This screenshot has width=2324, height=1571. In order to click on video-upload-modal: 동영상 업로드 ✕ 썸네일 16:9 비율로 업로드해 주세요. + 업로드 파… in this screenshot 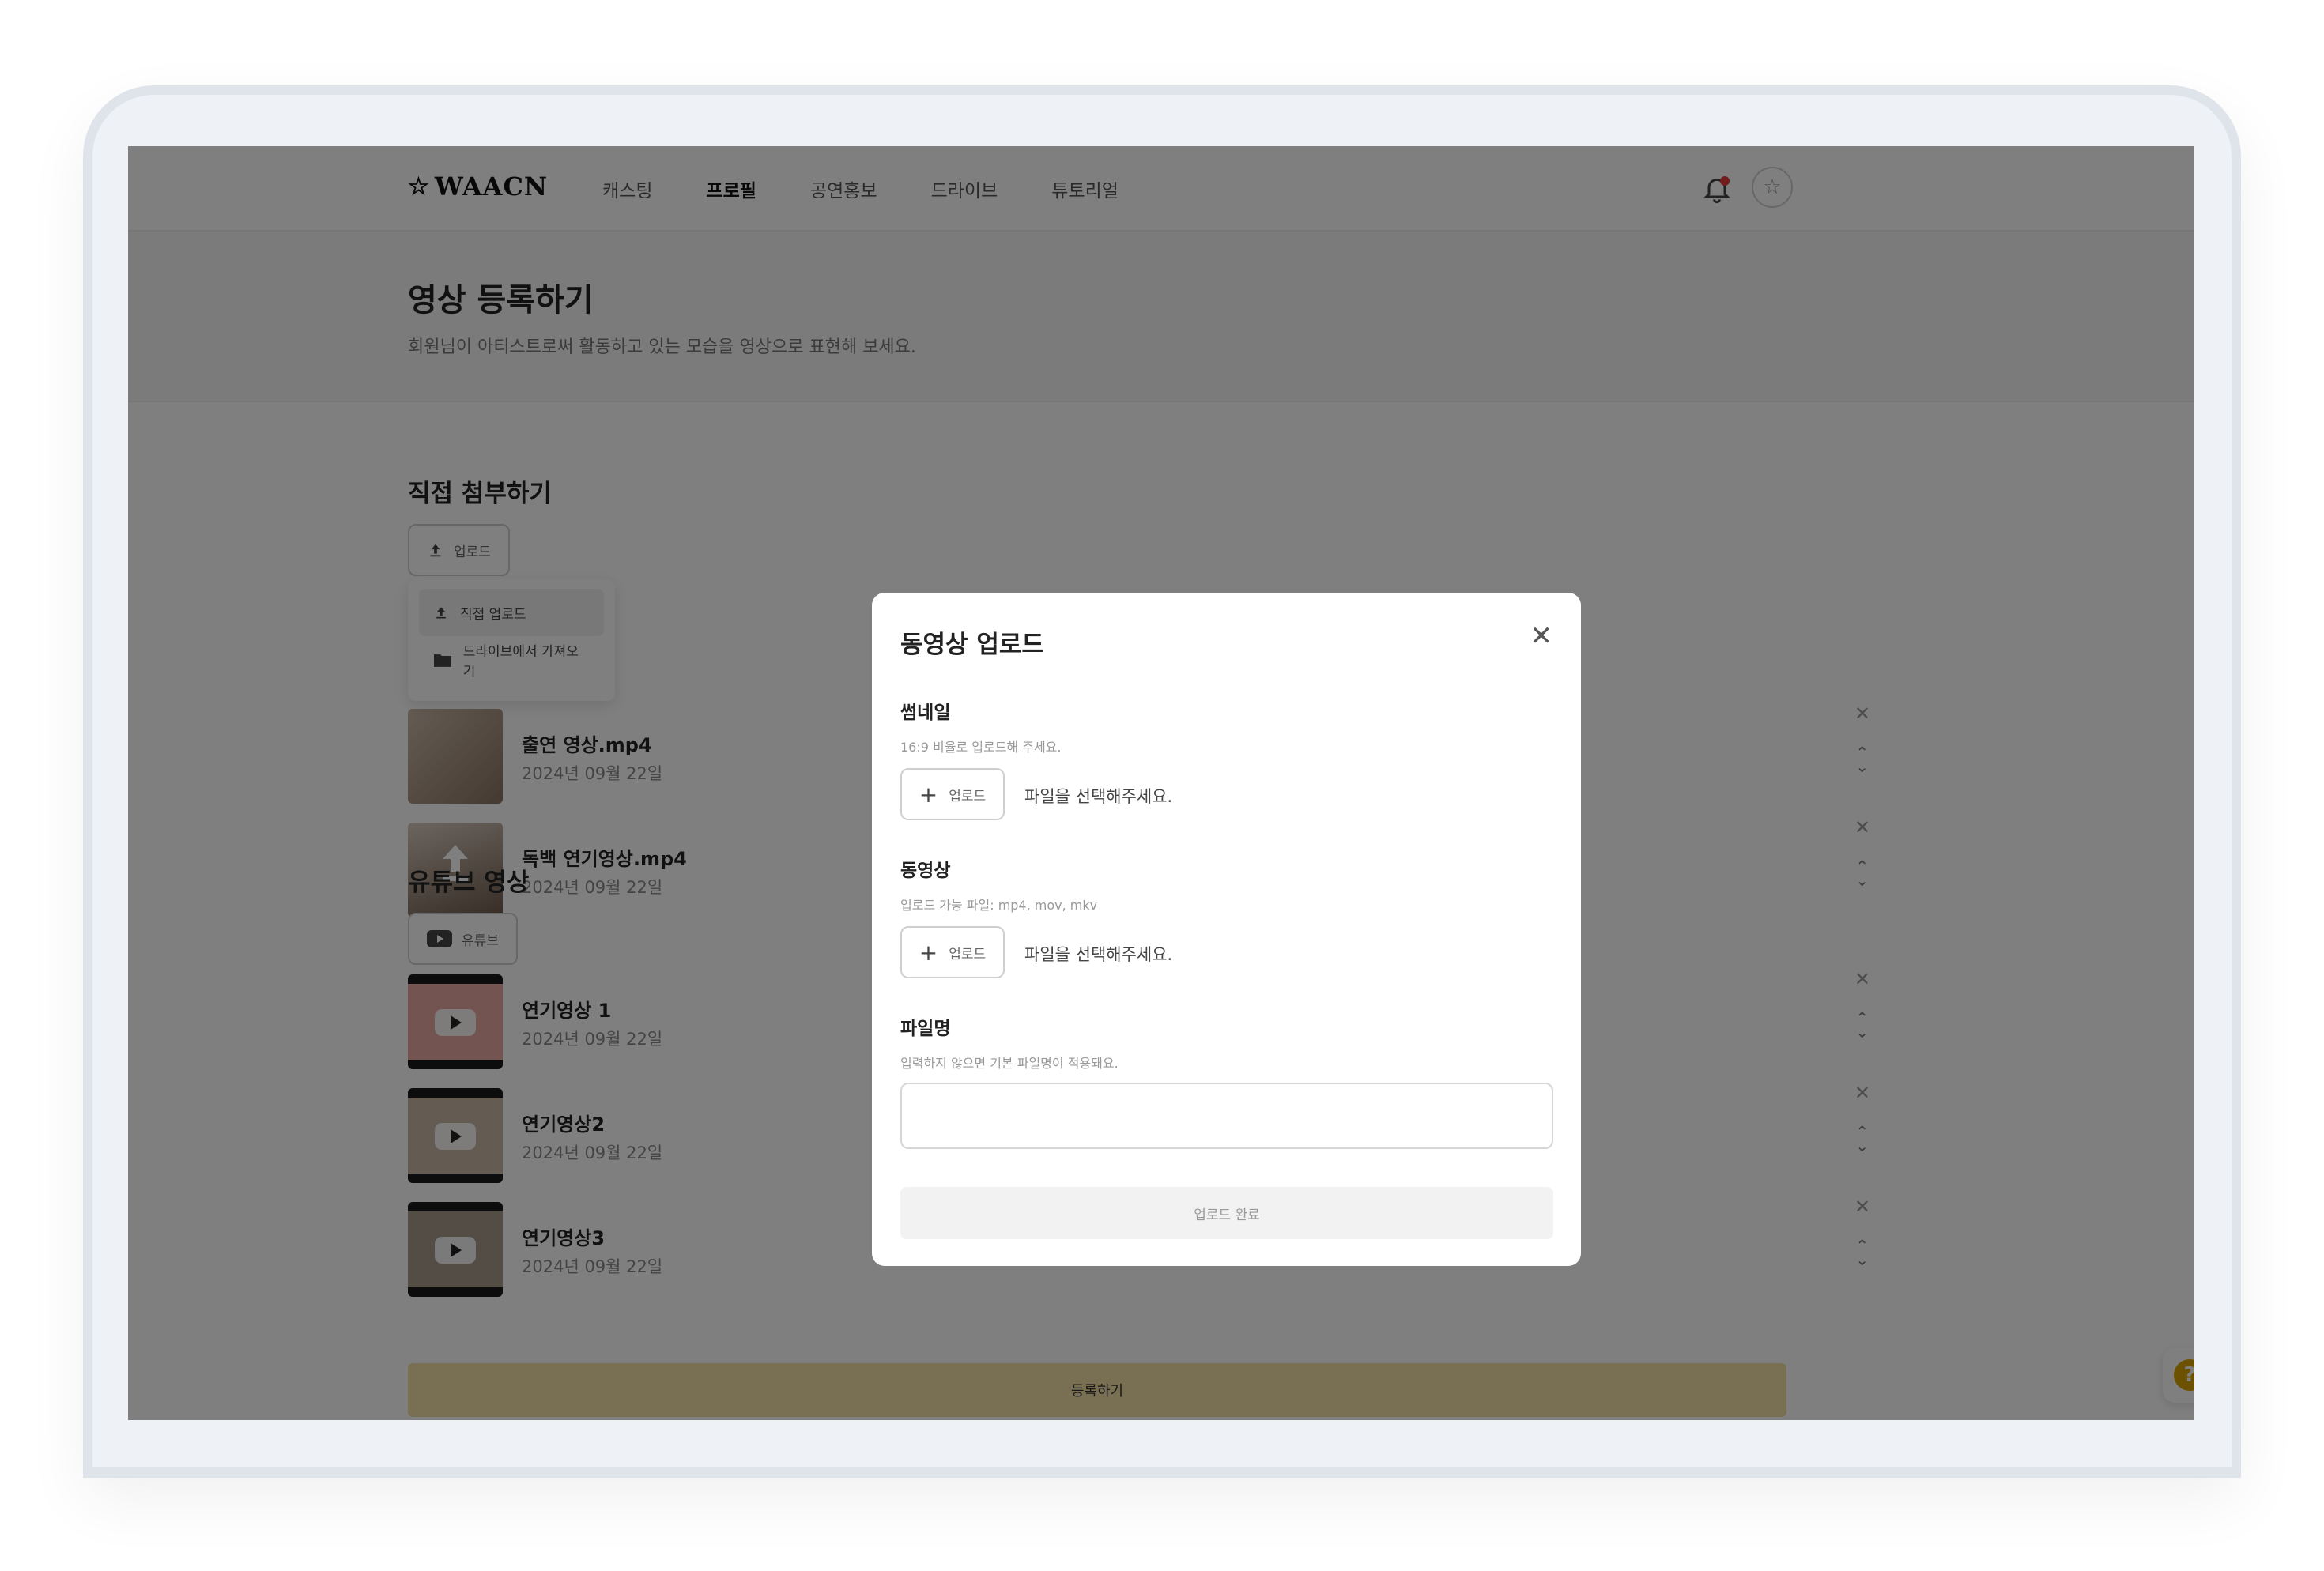, I will do `click(1226, 930)`.